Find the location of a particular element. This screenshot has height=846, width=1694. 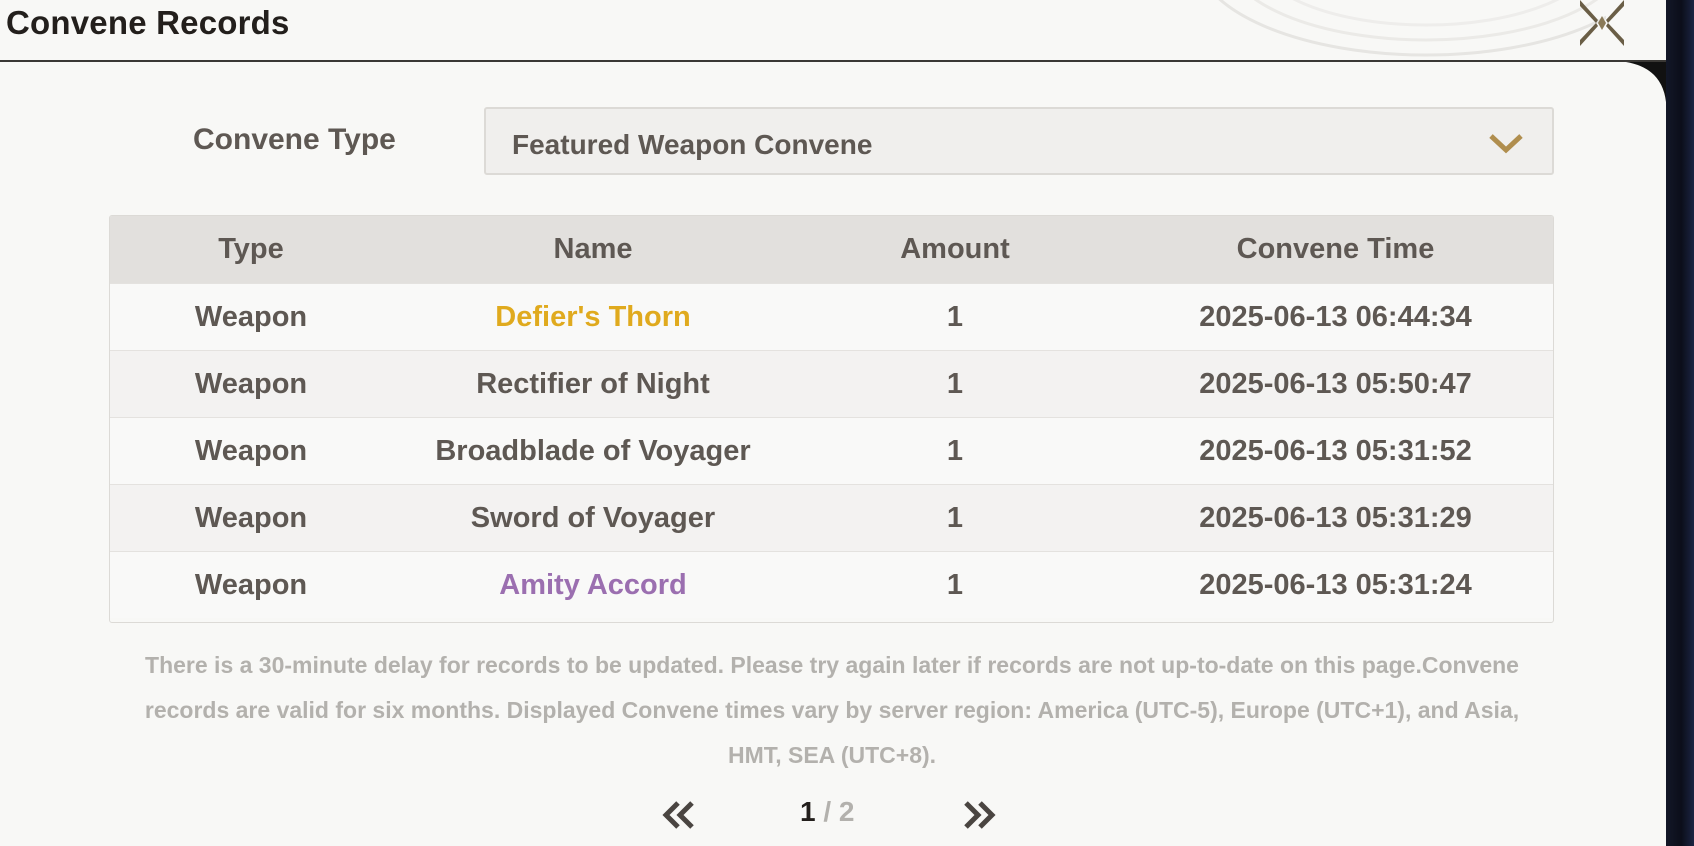

page-indicator: 1 / 2 is located at coordinates (827, 812).